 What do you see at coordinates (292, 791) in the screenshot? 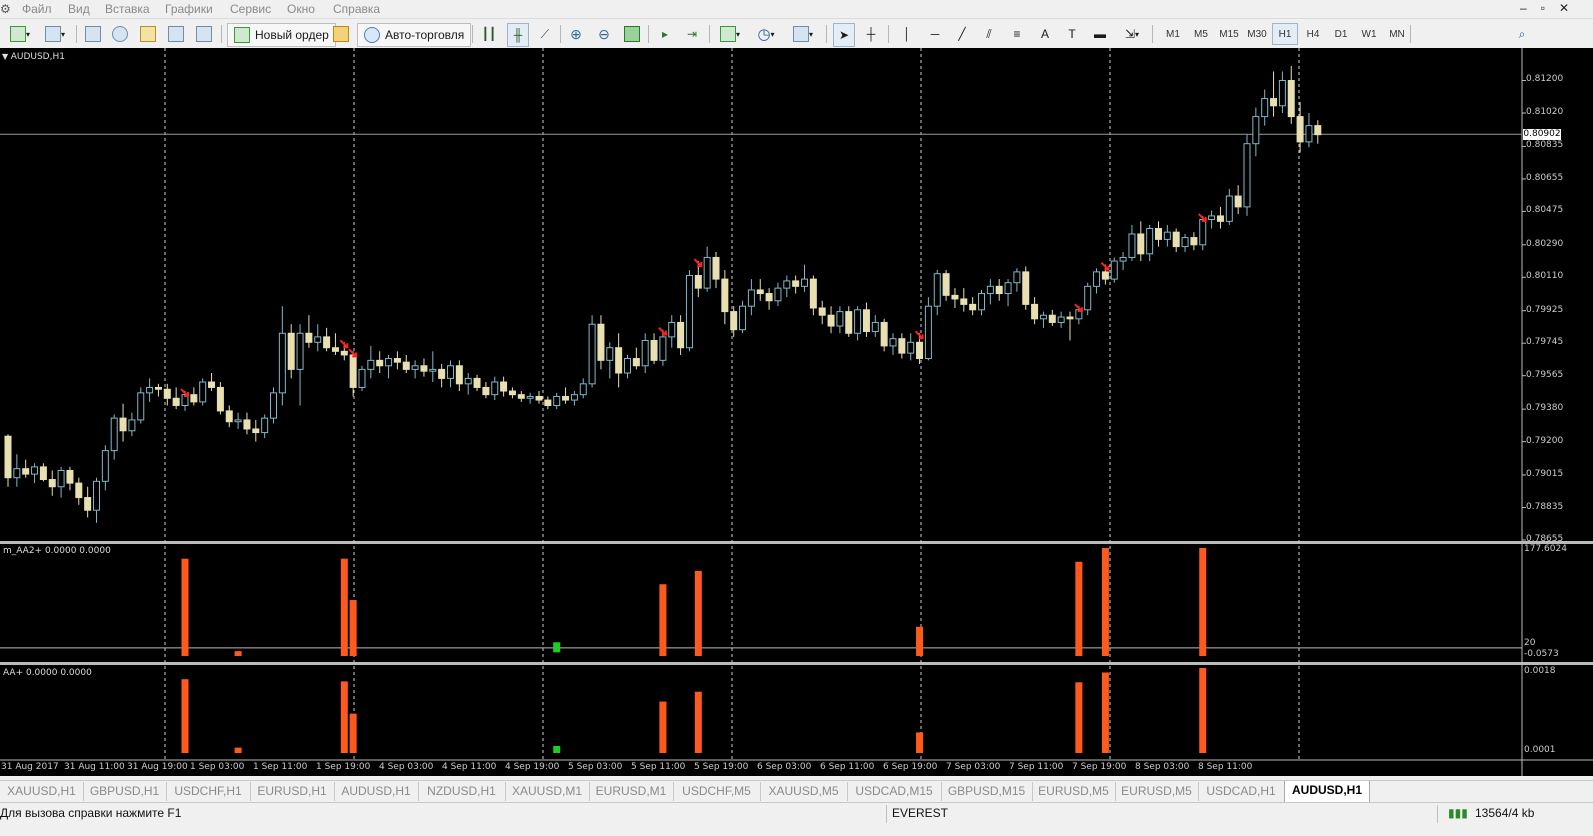
I see `tab-eurusd-h1: EURUSD,H1` at bounding box center [292, 791].